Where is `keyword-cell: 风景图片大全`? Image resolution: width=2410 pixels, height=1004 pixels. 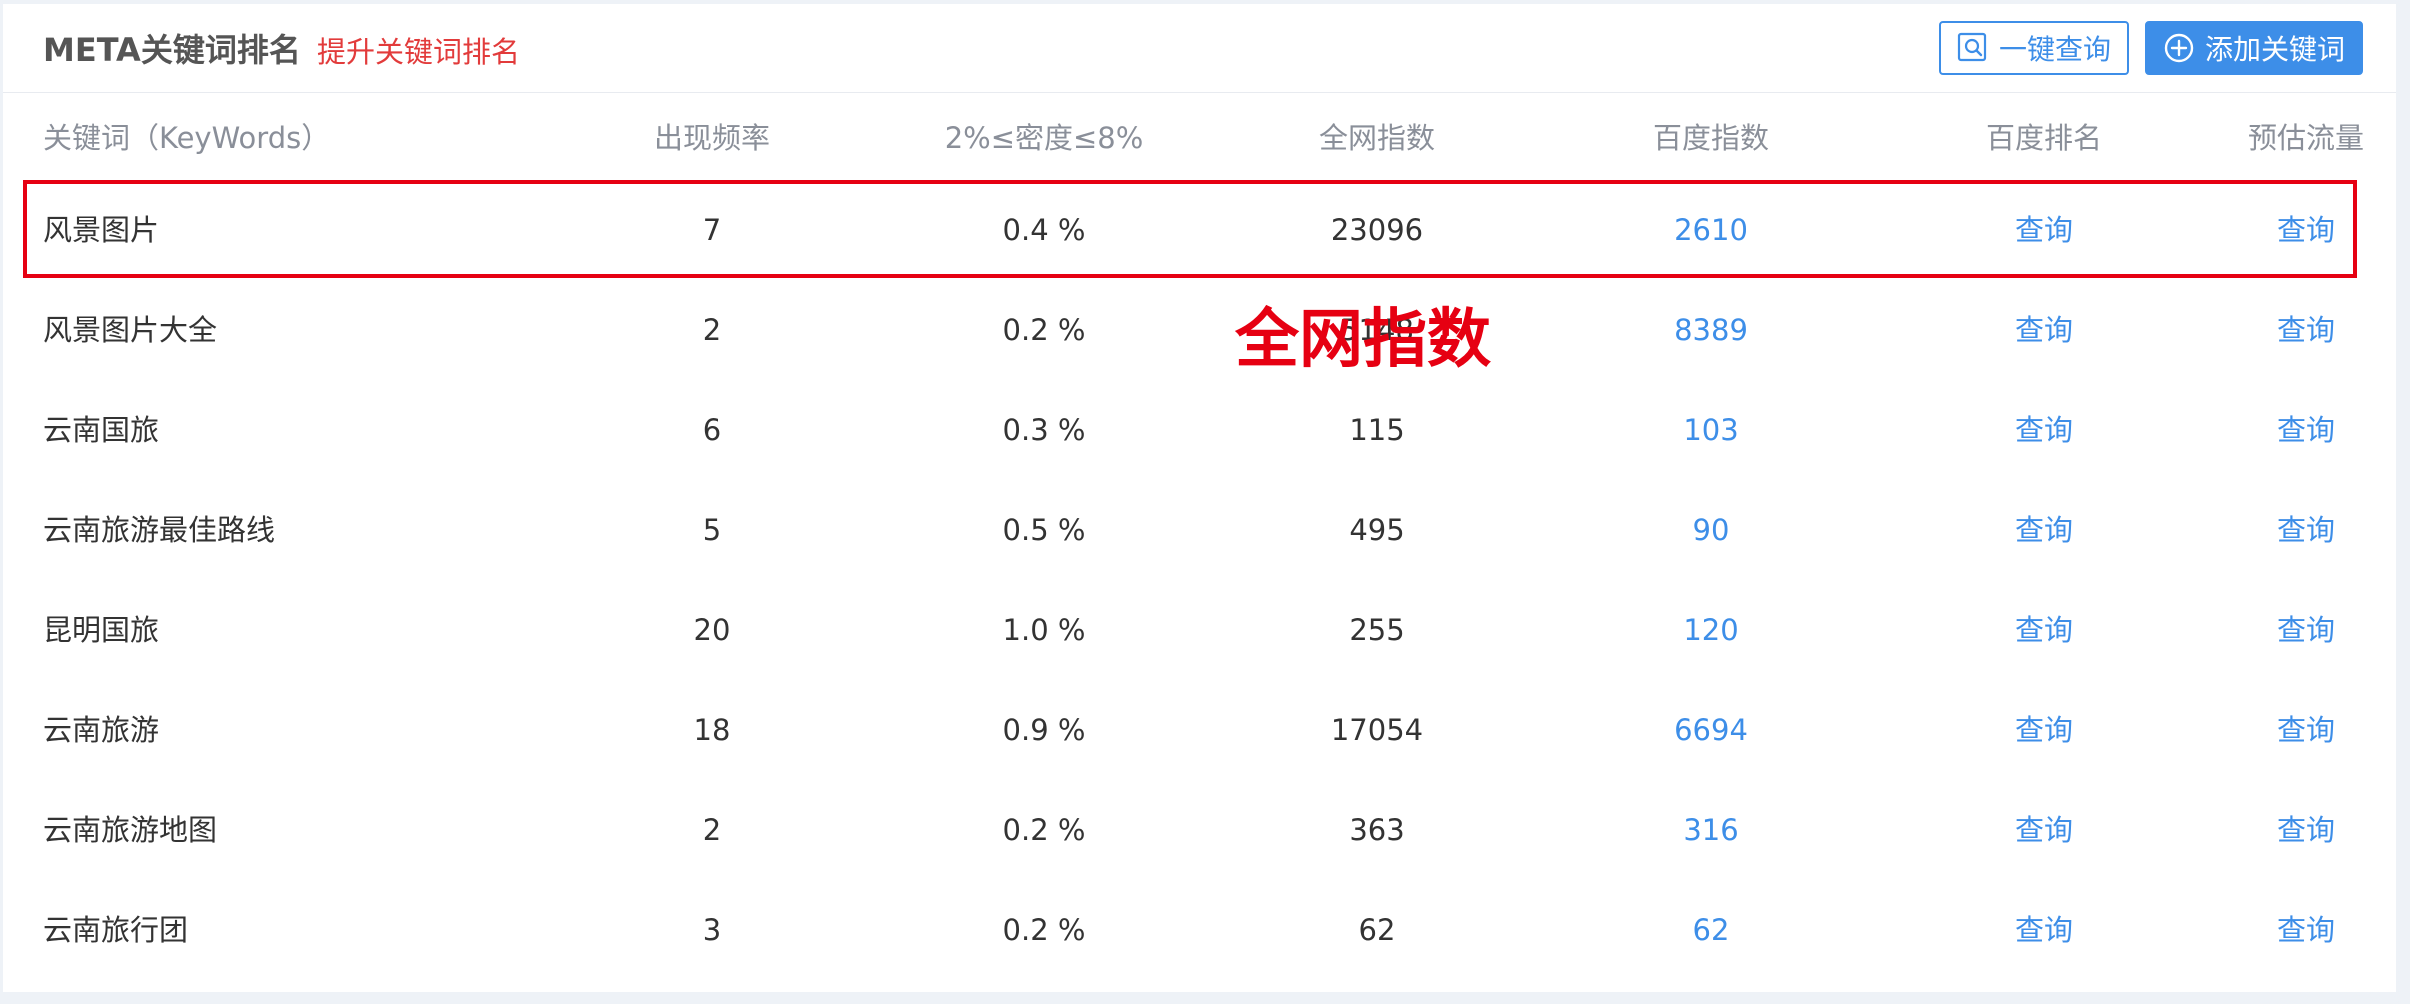 keyword-cell: 风景图片大全 is located at coordinates (130, 330).